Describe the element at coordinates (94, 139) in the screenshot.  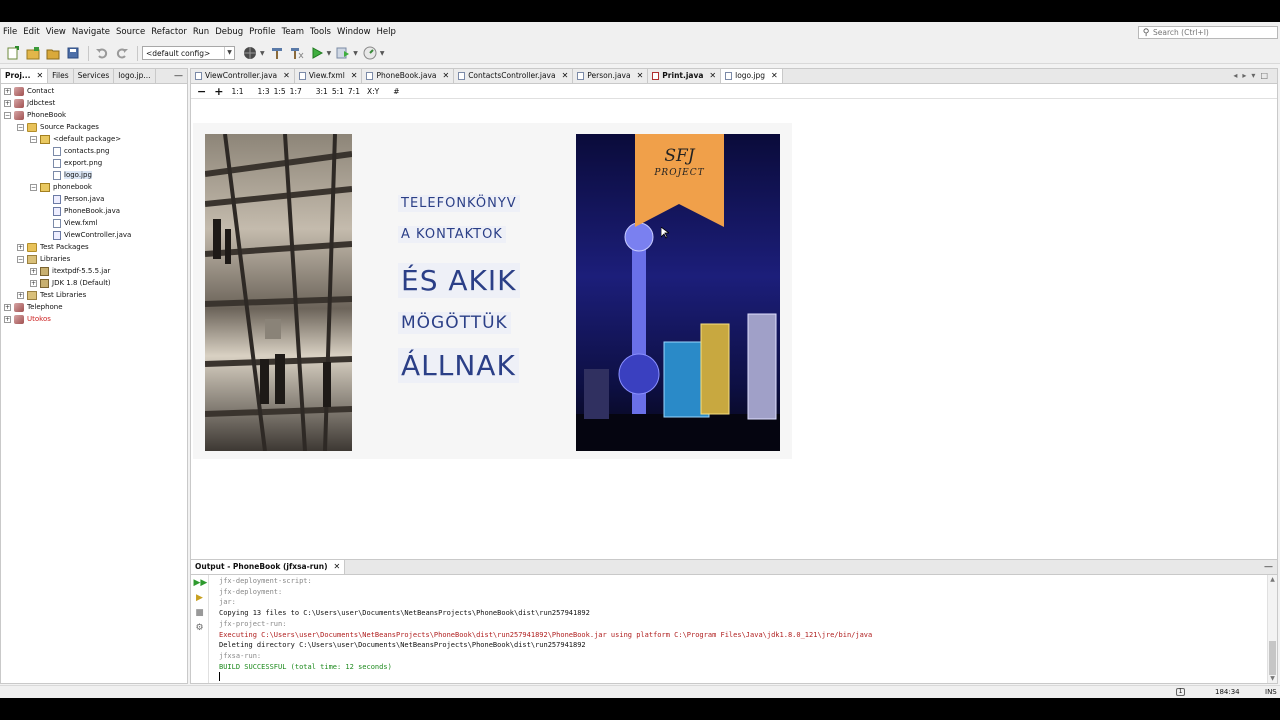
I see `tree-item: − <default package>` at that location.